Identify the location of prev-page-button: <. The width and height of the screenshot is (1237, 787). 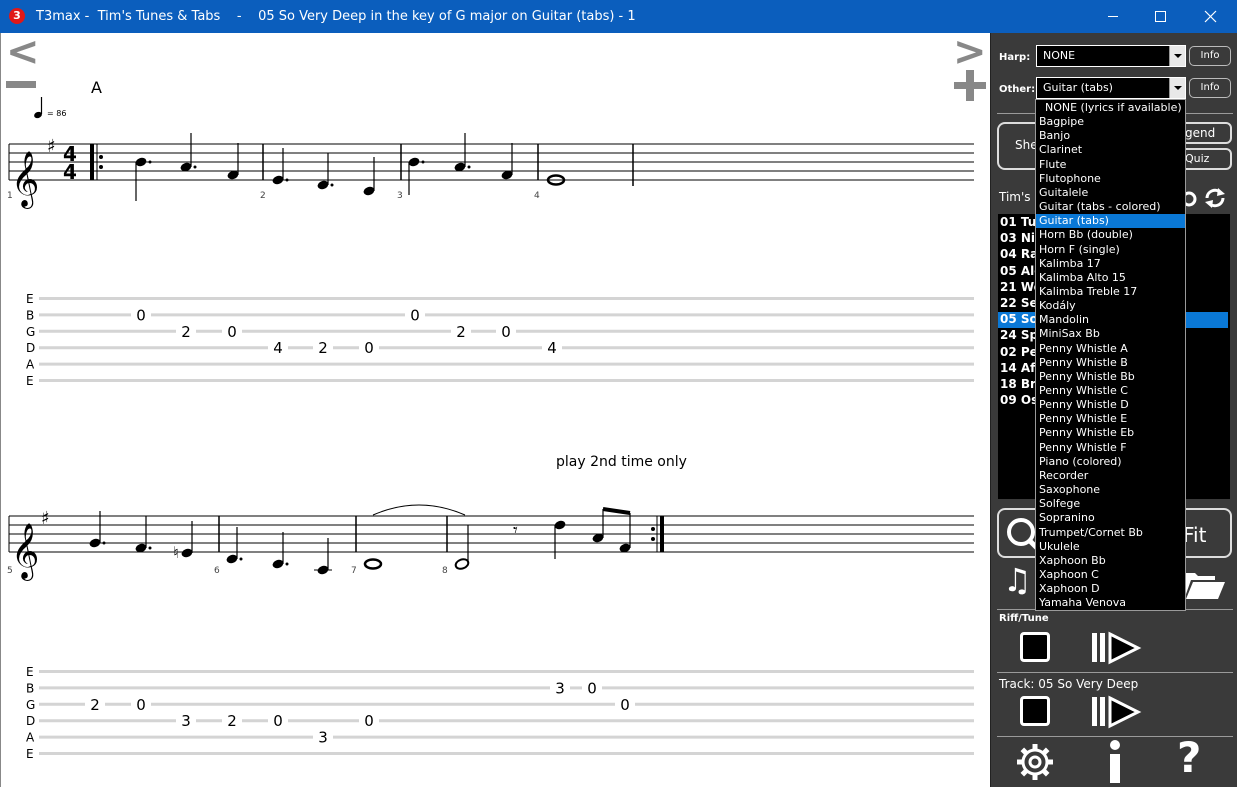
(23, 54).